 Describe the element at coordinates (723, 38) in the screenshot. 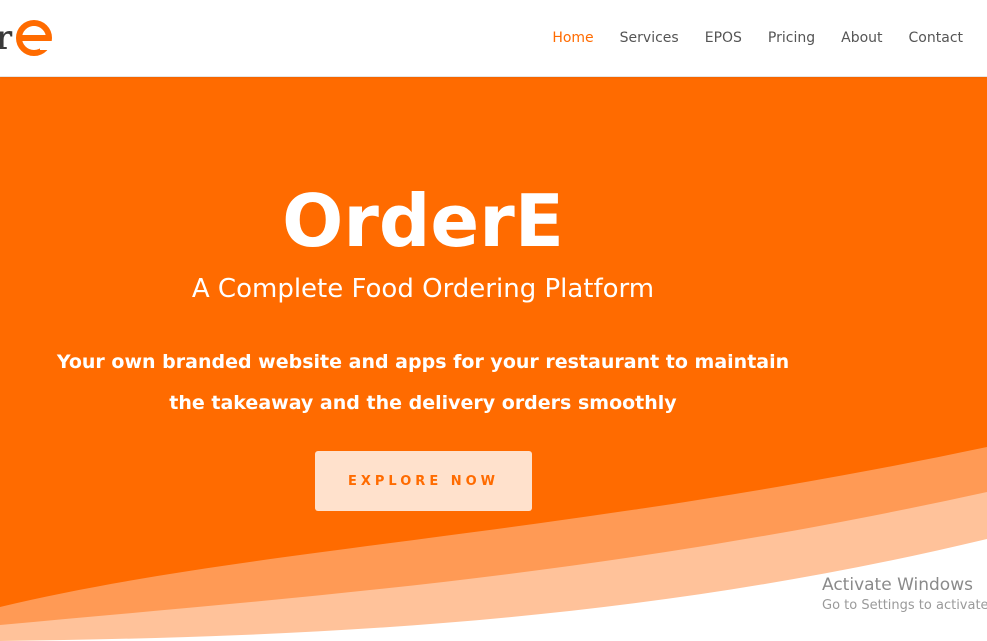

I see `nav-item-epos: EPOS` at that location.